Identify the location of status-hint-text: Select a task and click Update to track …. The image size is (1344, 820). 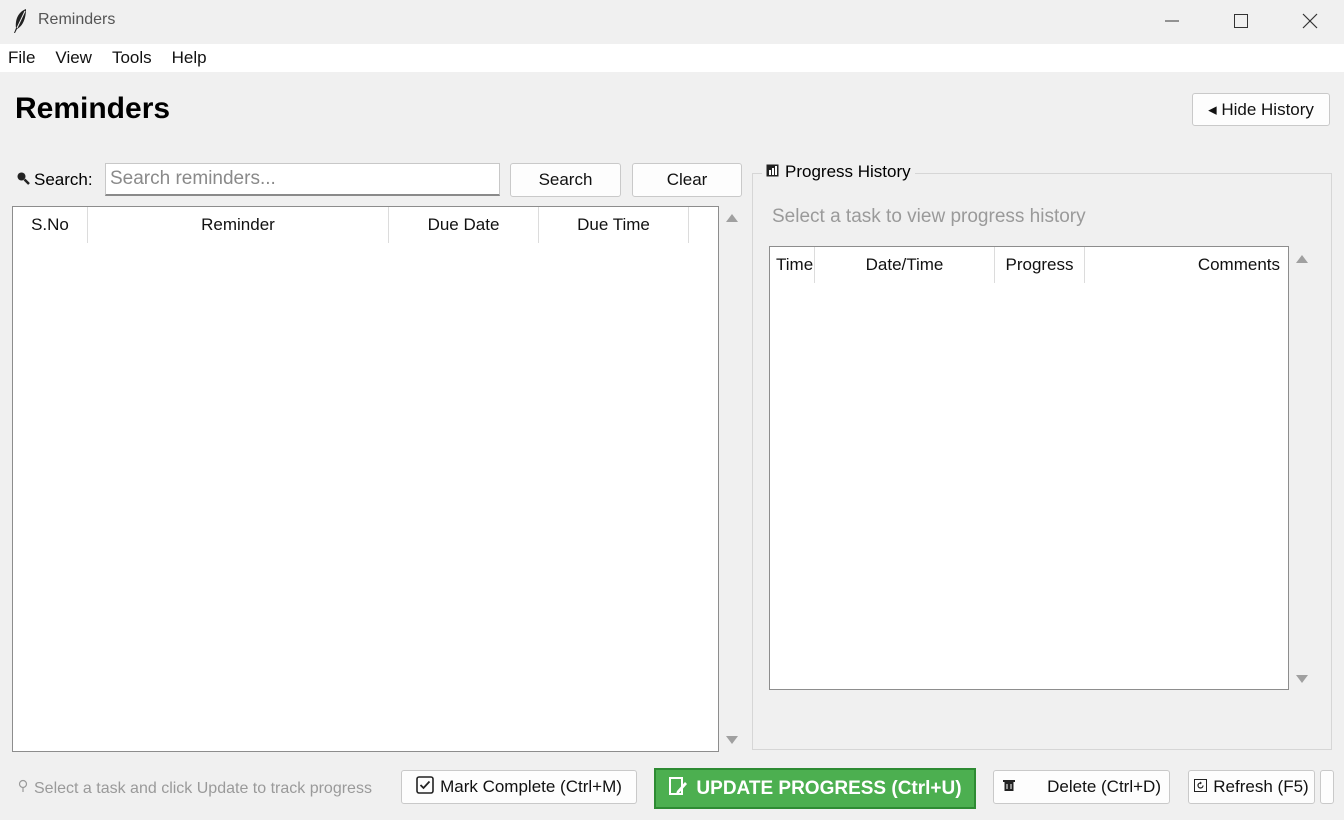
(203, 788).